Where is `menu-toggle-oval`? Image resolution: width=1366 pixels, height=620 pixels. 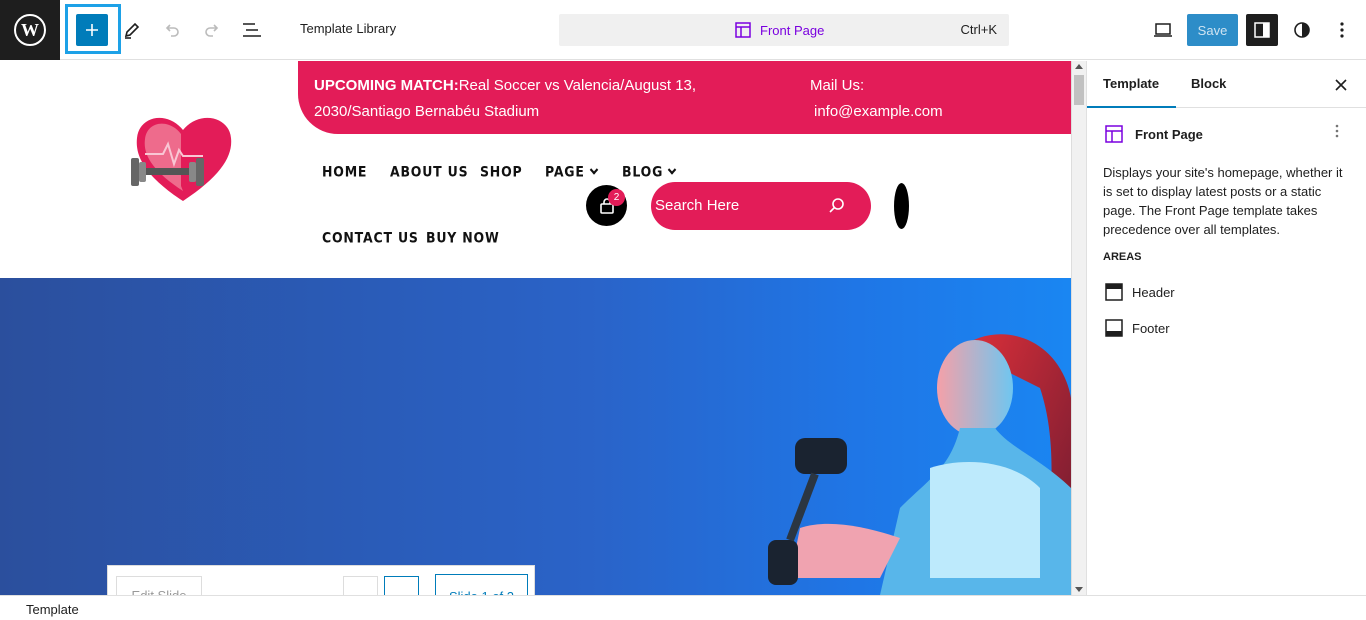
menu-toggle-oval is located at coordinates (901, 206).